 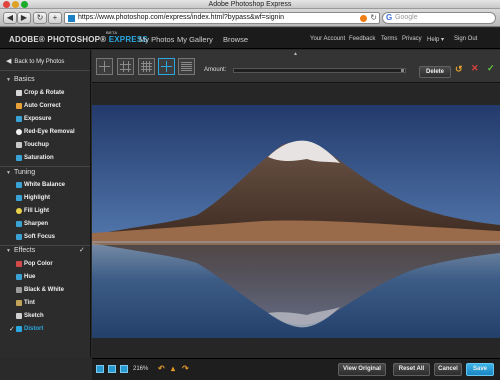 What do you see at coordinates (156, 39) in the screenshot?
I see `nav-my-photos: My Photos` at bounding box center [156, 39].